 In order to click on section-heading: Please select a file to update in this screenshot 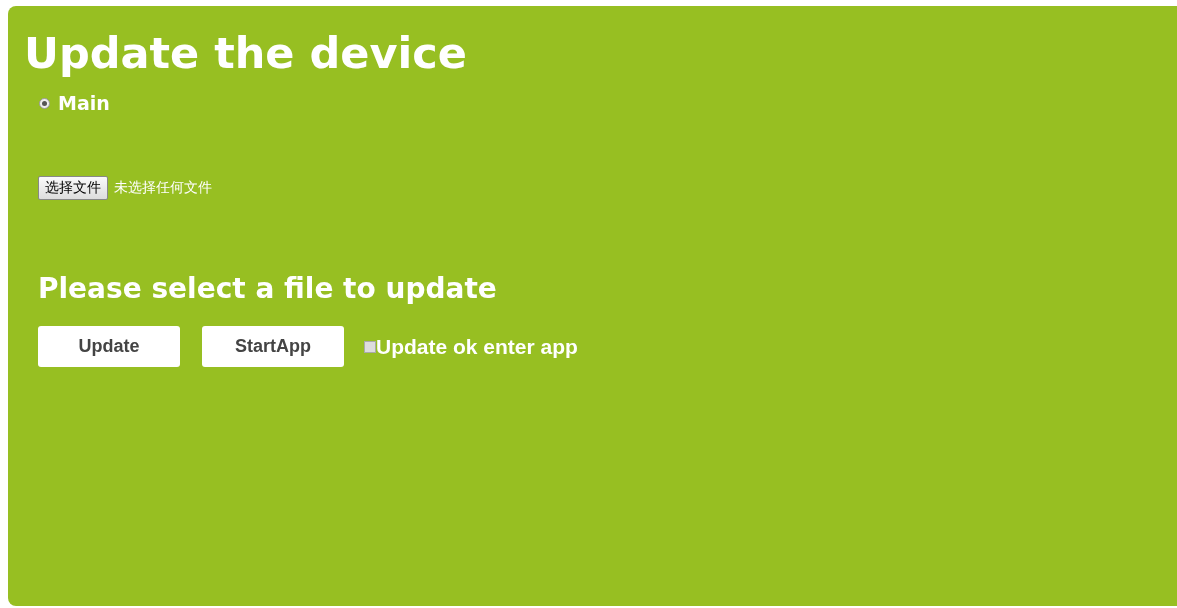, I will do `click(267, 289)`.